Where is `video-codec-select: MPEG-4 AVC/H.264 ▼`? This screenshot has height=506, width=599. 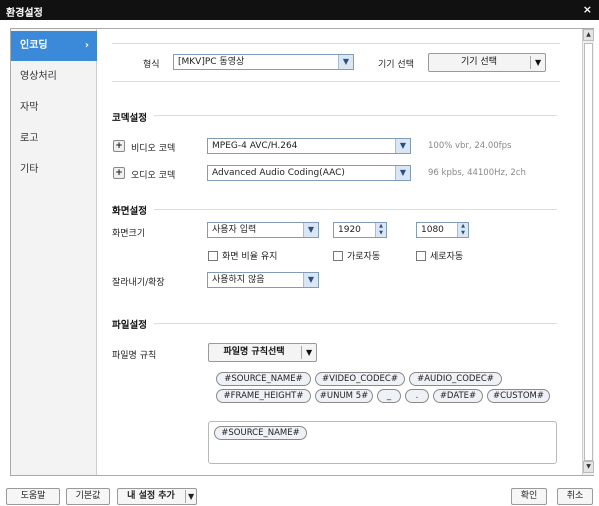
video-codec-select: MPEG-4 AVC/H.264 ▼ is located at coordinates (309, 146).